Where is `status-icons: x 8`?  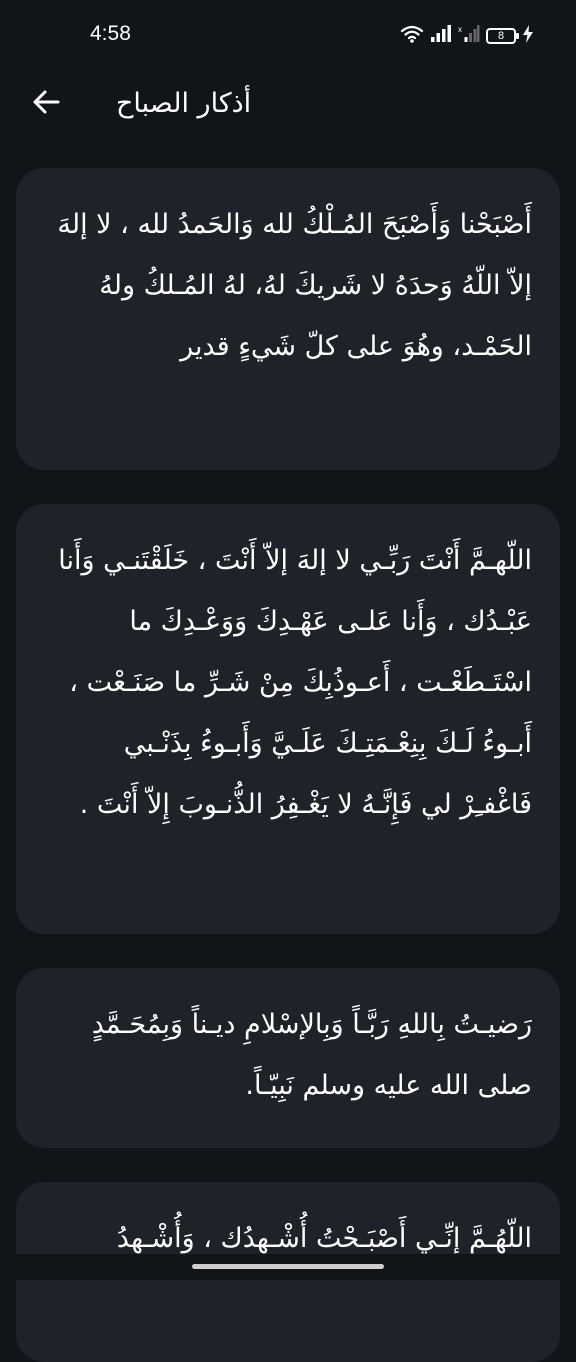 status-icons: x 8 is located at coordinates (467, 36).